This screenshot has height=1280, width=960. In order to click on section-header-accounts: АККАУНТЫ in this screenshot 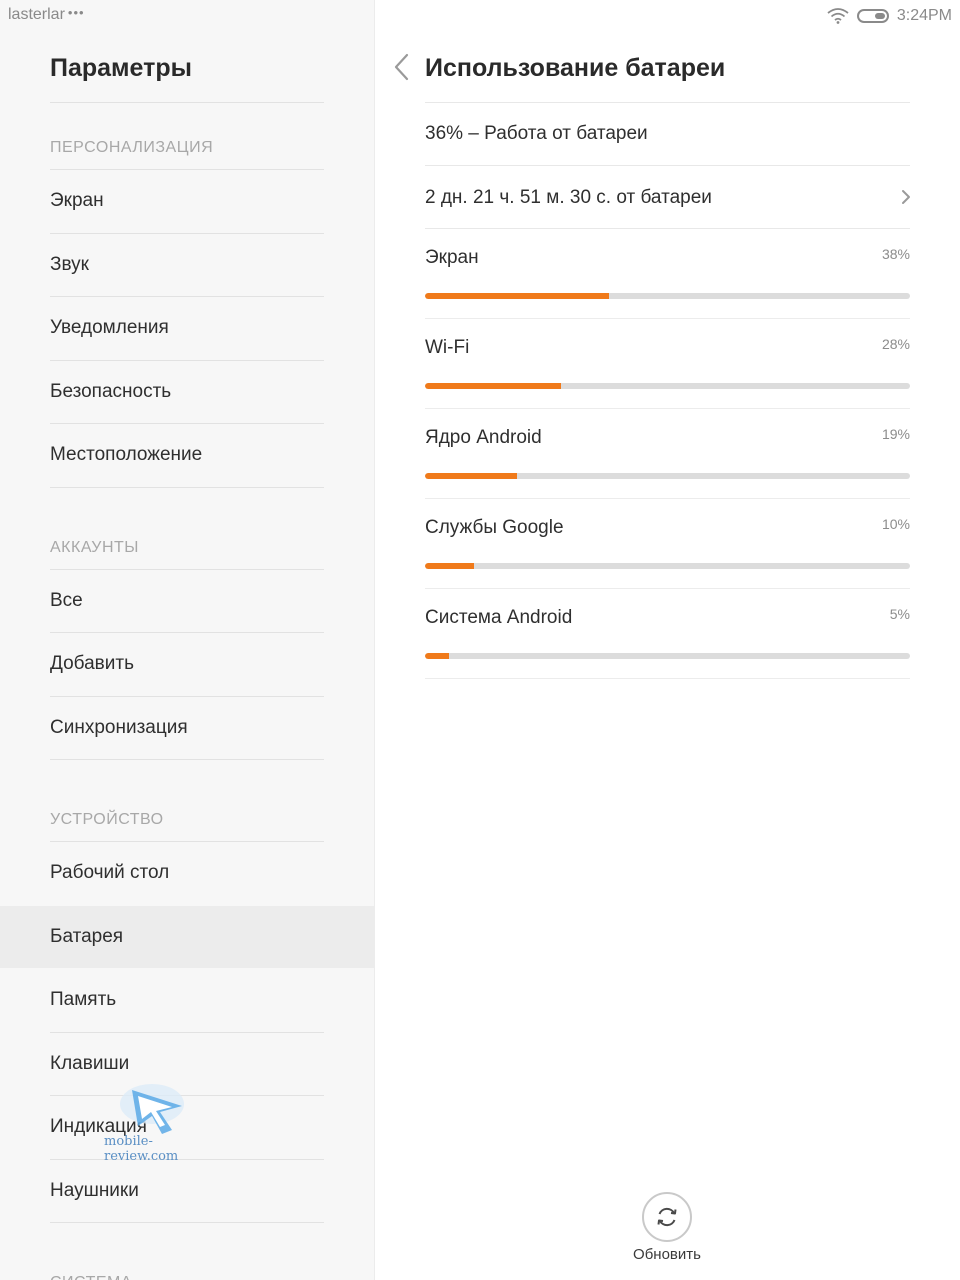, I will do `click(94, 547)`.